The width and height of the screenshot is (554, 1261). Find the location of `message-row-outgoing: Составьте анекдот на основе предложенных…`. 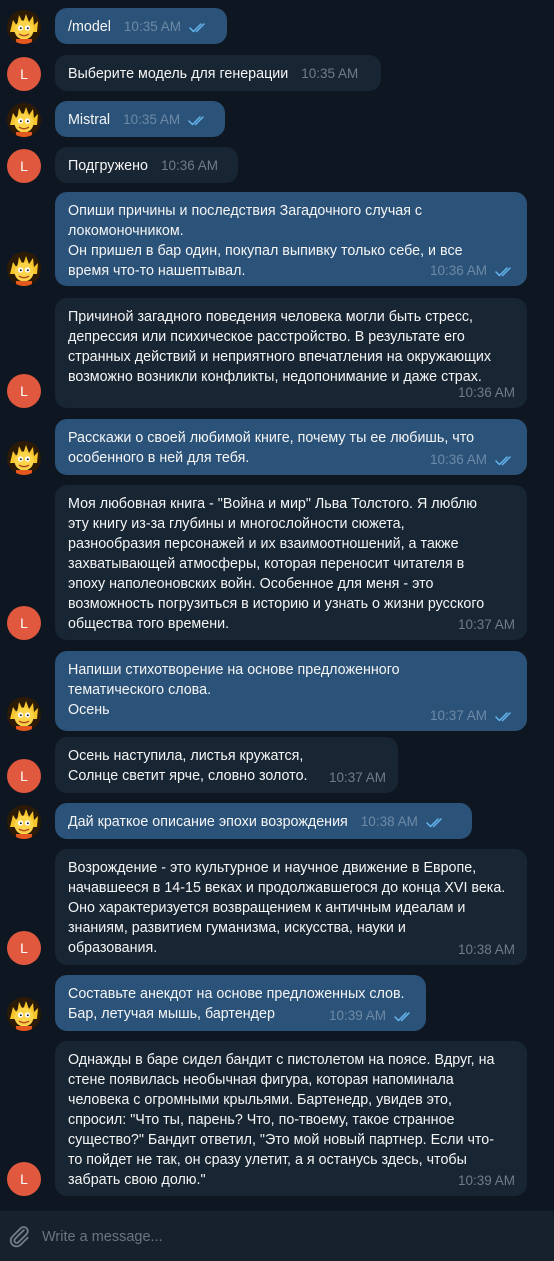

message-row-outgoing: Составьте анекдот на основе предложенных… is located at coordinates (277, 1003).